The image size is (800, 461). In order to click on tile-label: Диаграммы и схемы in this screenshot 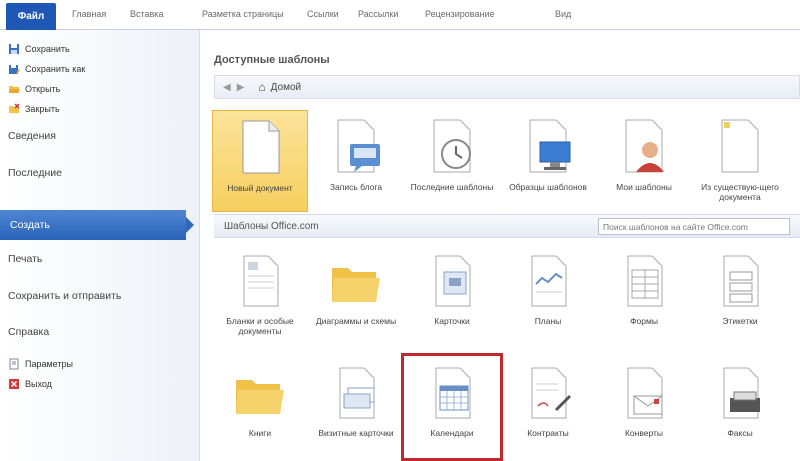, I will do `click(356, 321)`.